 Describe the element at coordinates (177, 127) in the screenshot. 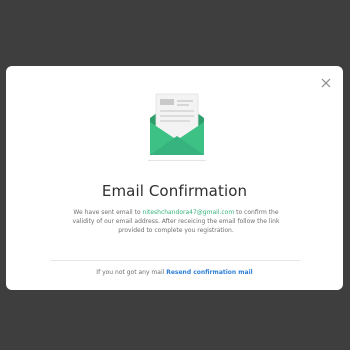

I see `email-envelope-icon` at that location.